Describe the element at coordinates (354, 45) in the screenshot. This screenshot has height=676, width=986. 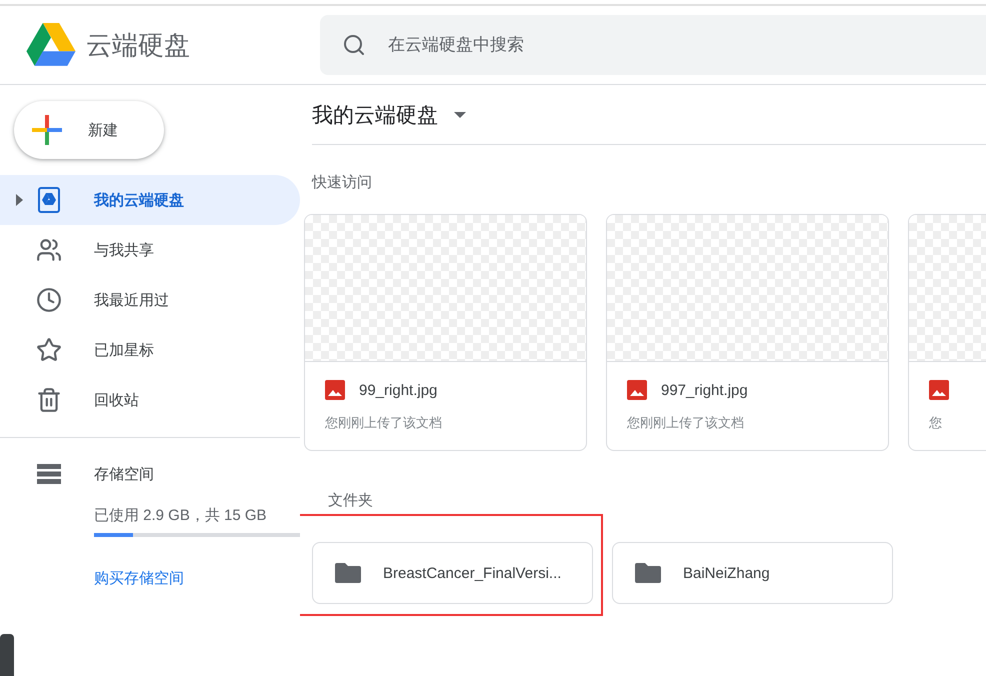
I see `search-icon` at that location.